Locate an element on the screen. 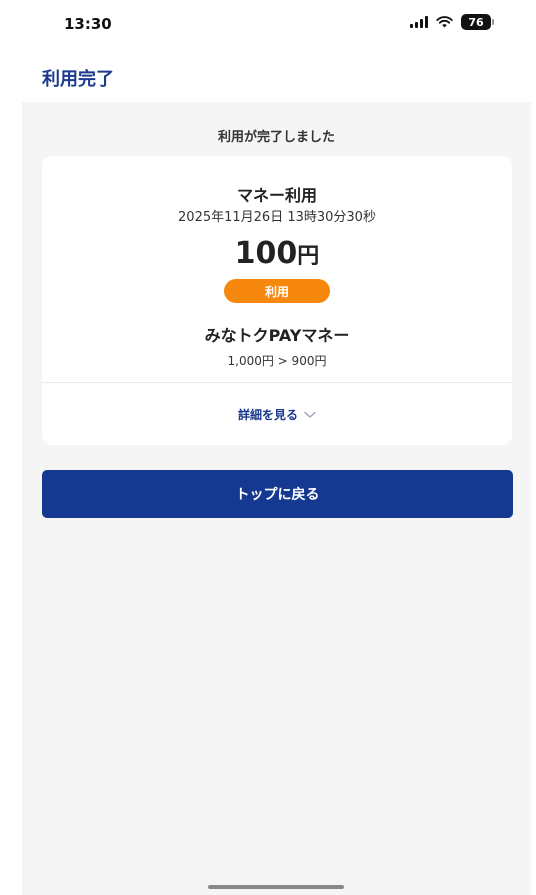 The width and height of the screenshot is (536, 895). status-bar: 13:30 76 is located at coordinates (276, 24).